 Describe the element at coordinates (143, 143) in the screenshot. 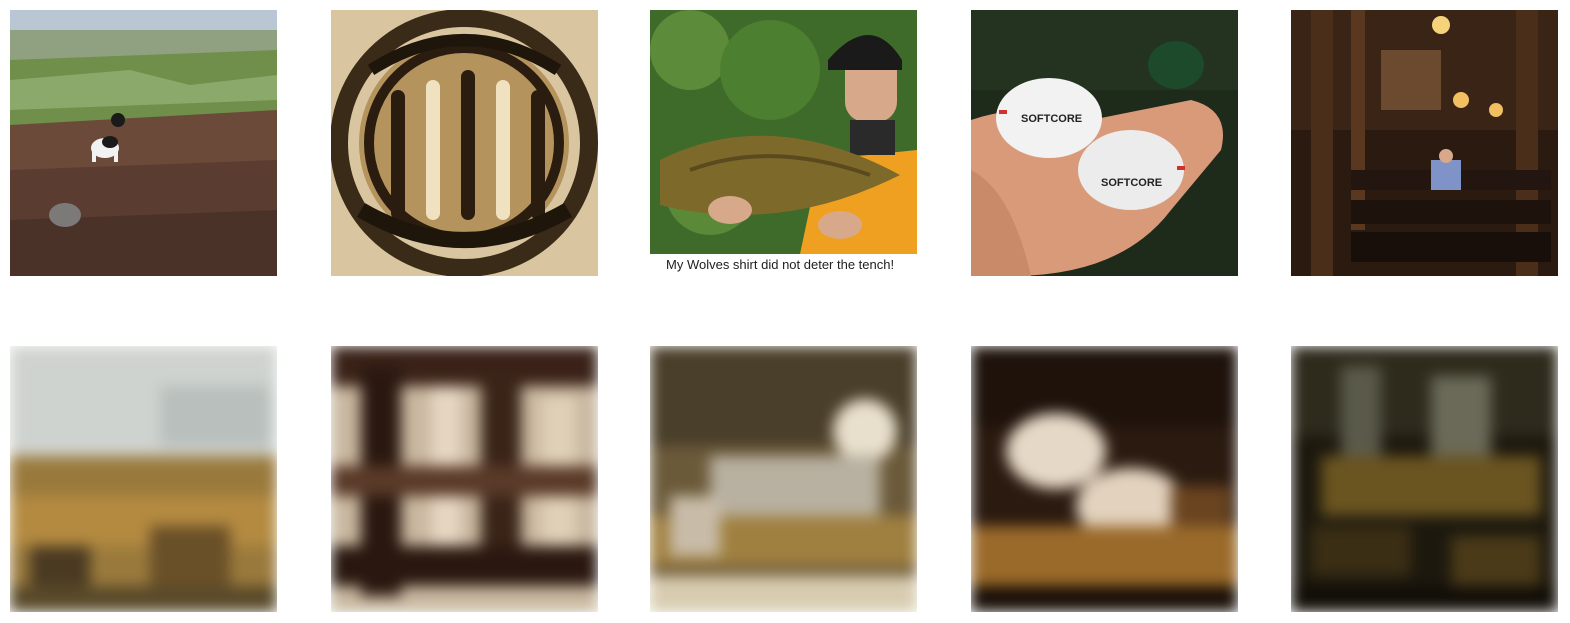

I see `image-dog-on-moorland` at that location.